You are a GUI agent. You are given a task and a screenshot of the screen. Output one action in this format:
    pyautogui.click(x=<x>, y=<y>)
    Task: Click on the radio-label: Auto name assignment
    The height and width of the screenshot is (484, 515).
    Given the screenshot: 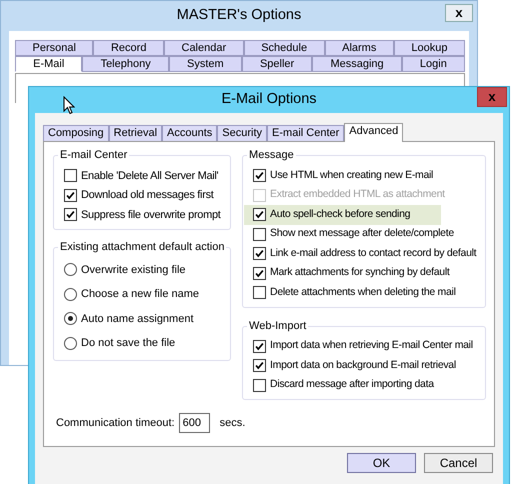 What is the action you would take?
    pyautogui.click(x=137, y=319)
    